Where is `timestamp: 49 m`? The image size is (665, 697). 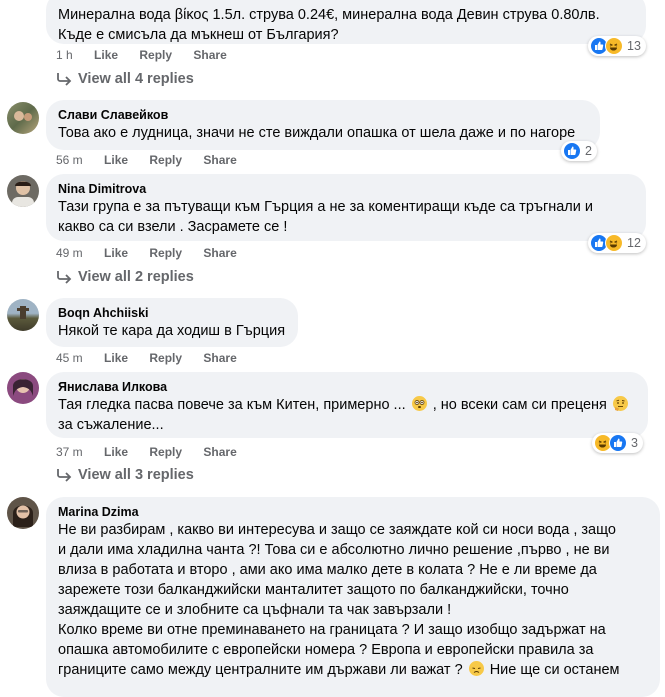
timestamp: 49 m is located at coordinates (69, 253).